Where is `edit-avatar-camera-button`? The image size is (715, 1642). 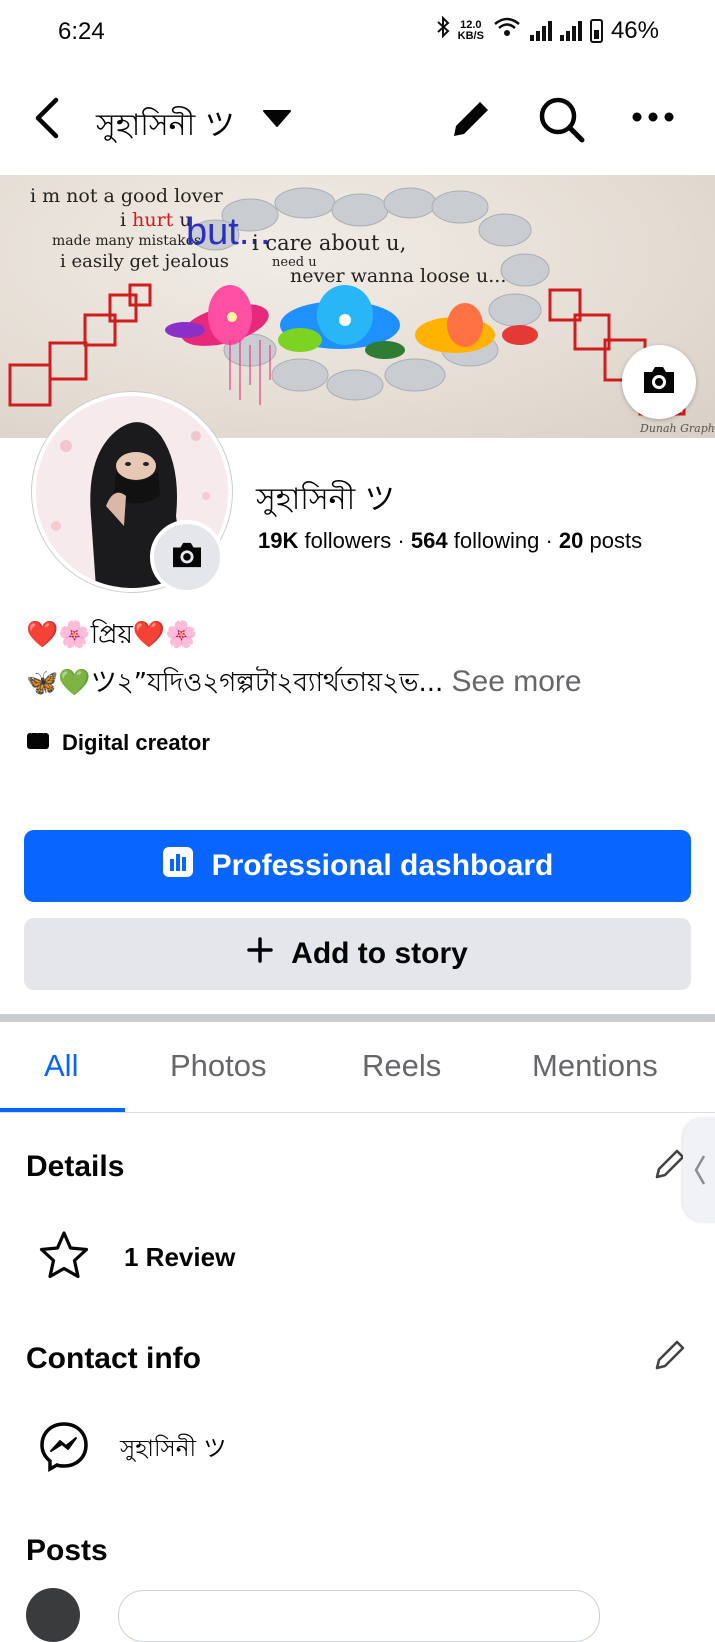
edit-avatar-camera-button is located at coordinates (187, 557).